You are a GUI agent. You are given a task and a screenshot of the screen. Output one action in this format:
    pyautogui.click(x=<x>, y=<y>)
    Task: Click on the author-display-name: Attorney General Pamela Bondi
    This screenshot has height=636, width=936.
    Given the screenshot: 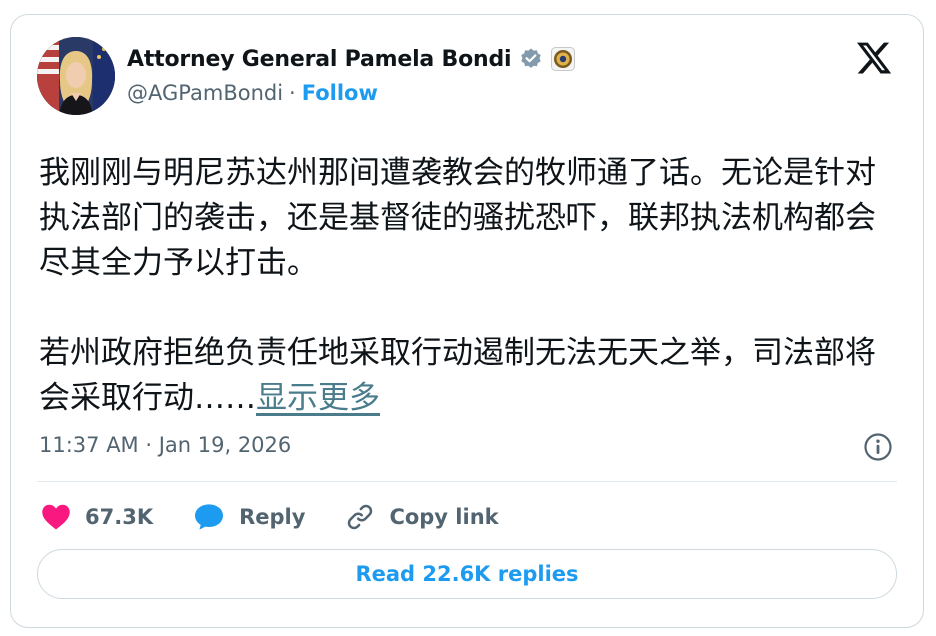 What is the action you would take?
    pyautogui.click(x=319, y=59)
    